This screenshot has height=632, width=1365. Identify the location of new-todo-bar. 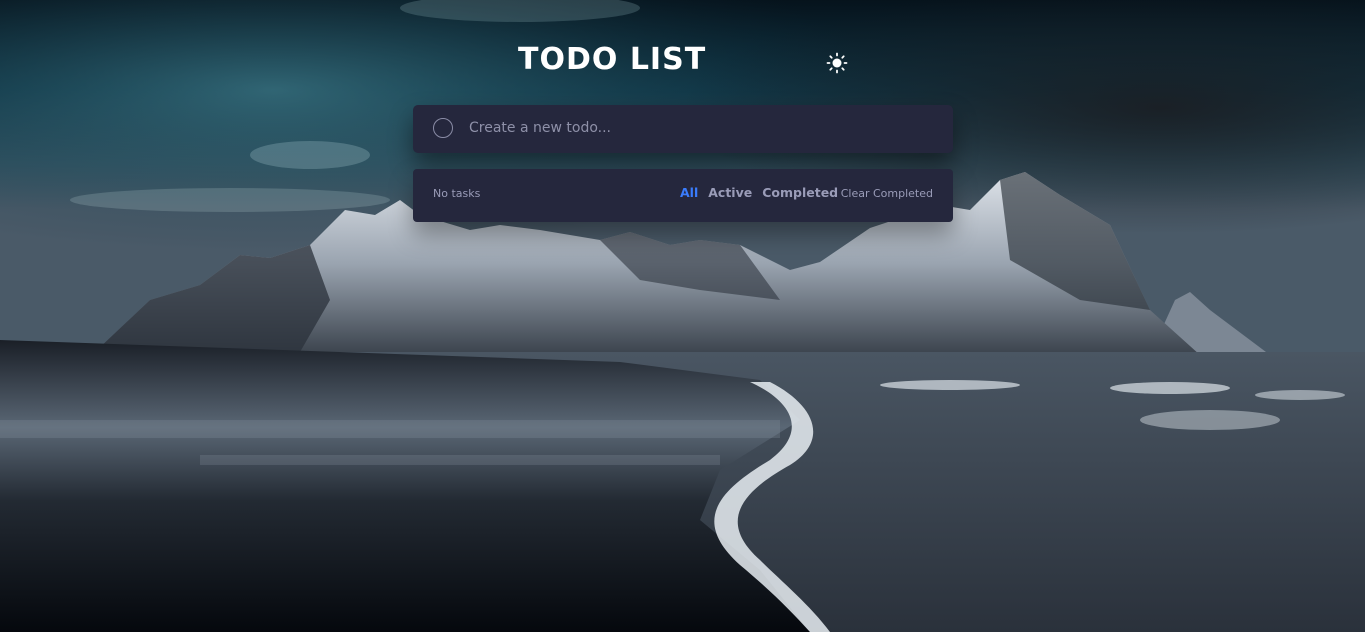
(683, 129).